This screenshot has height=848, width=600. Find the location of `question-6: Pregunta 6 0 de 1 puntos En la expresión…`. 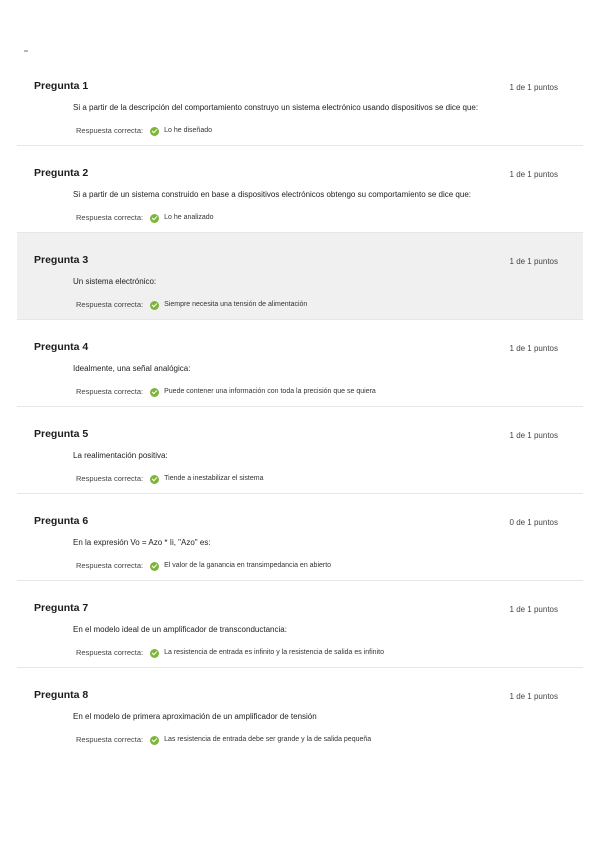

question-6: Pregunta 6 0 de 1 puntos En la expresión… is located at coordinates (300, 537).